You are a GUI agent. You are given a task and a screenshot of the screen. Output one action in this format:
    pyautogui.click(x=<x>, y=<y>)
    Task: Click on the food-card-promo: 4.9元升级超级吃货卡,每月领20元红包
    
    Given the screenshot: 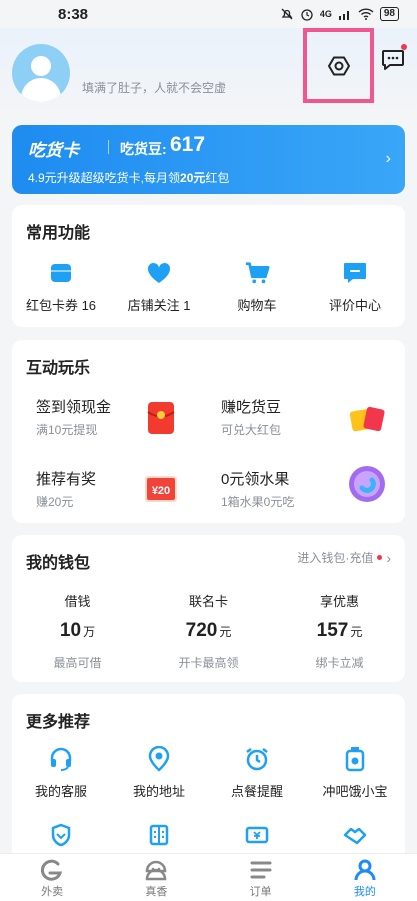 What is the action you would take?
    pyautogui.click(x=129, y=178)
    